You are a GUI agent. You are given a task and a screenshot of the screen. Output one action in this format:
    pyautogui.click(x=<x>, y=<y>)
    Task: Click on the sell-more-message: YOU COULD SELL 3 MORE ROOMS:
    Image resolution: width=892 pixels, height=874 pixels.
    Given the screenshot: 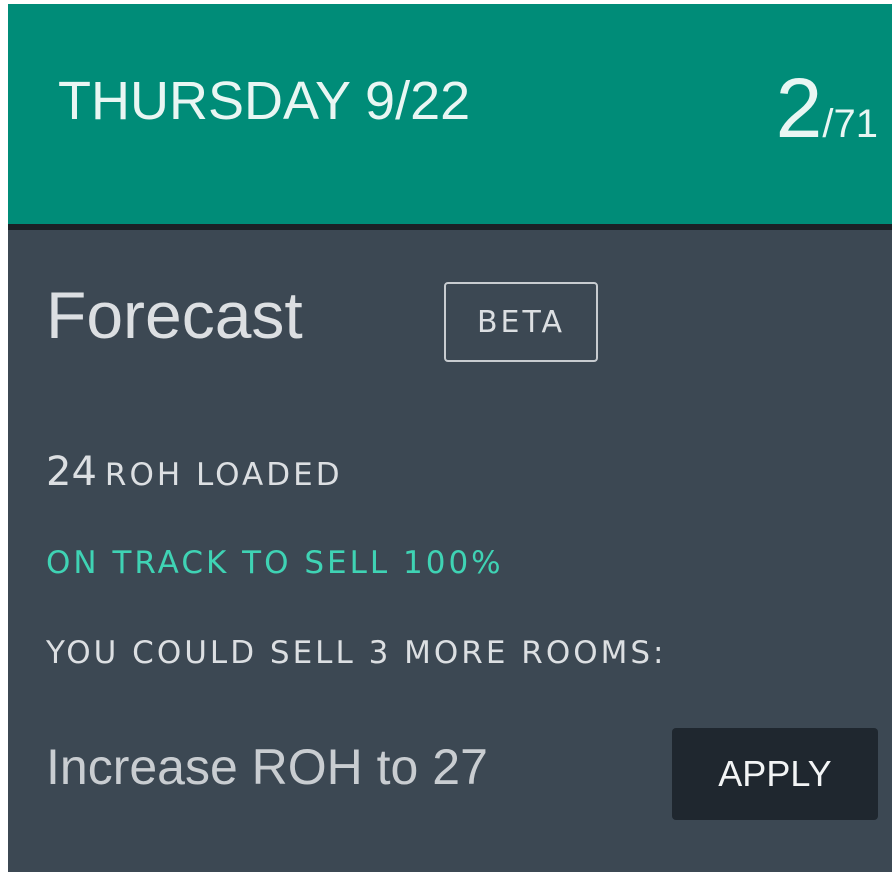 What is the action you would take?
    pyautogui.click(x=356, y=653)
    